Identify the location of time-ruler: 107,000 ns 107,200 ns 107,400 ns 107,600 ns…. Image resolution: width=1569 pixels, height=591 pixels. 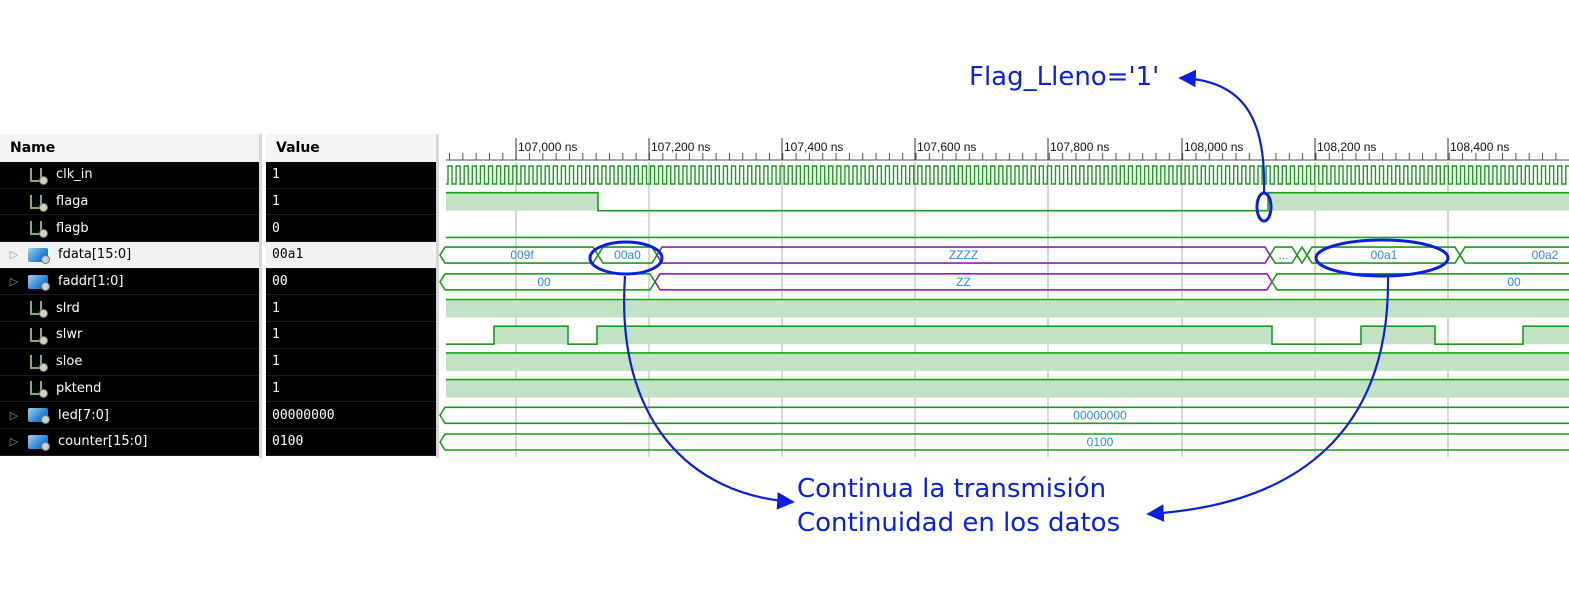
(1007, 149).